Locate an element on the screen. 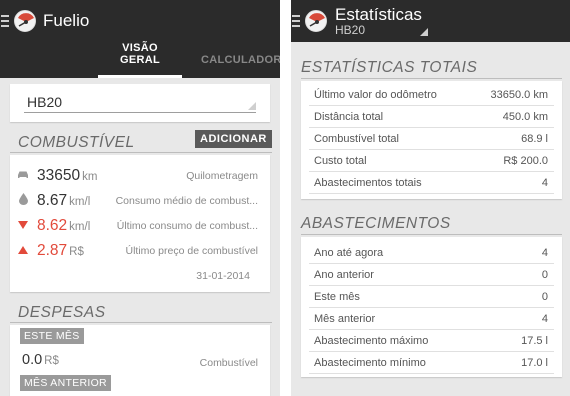  stat-description: Último preço de combustível is located at coordinates (191, 250).